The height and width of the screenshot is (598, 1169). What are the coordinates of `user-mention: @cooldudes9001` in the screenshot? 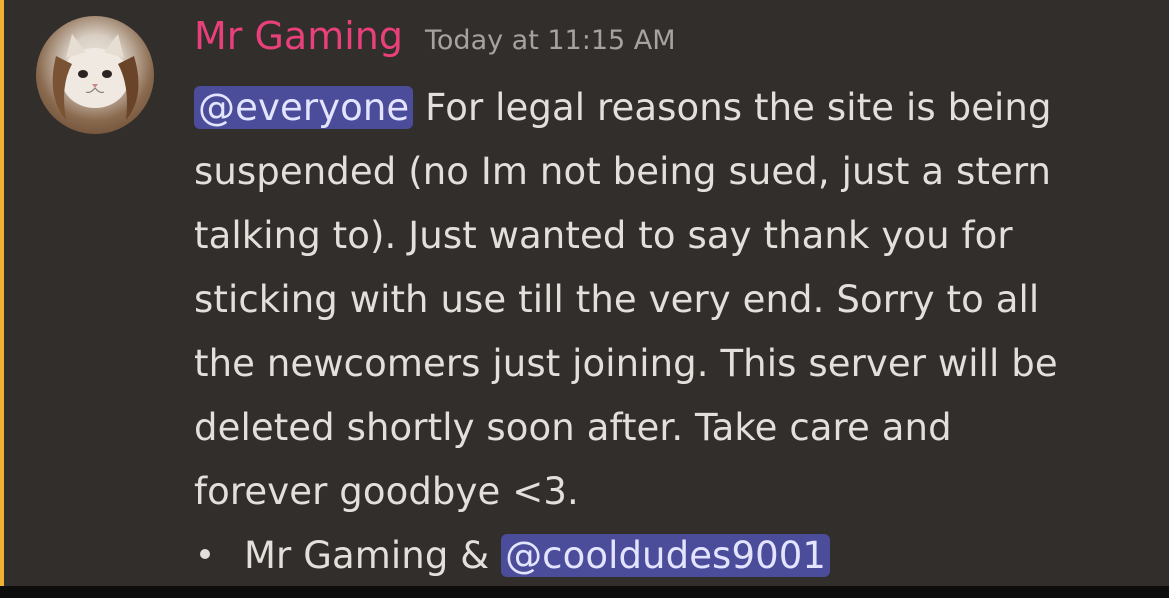 It's located at (666, 555).